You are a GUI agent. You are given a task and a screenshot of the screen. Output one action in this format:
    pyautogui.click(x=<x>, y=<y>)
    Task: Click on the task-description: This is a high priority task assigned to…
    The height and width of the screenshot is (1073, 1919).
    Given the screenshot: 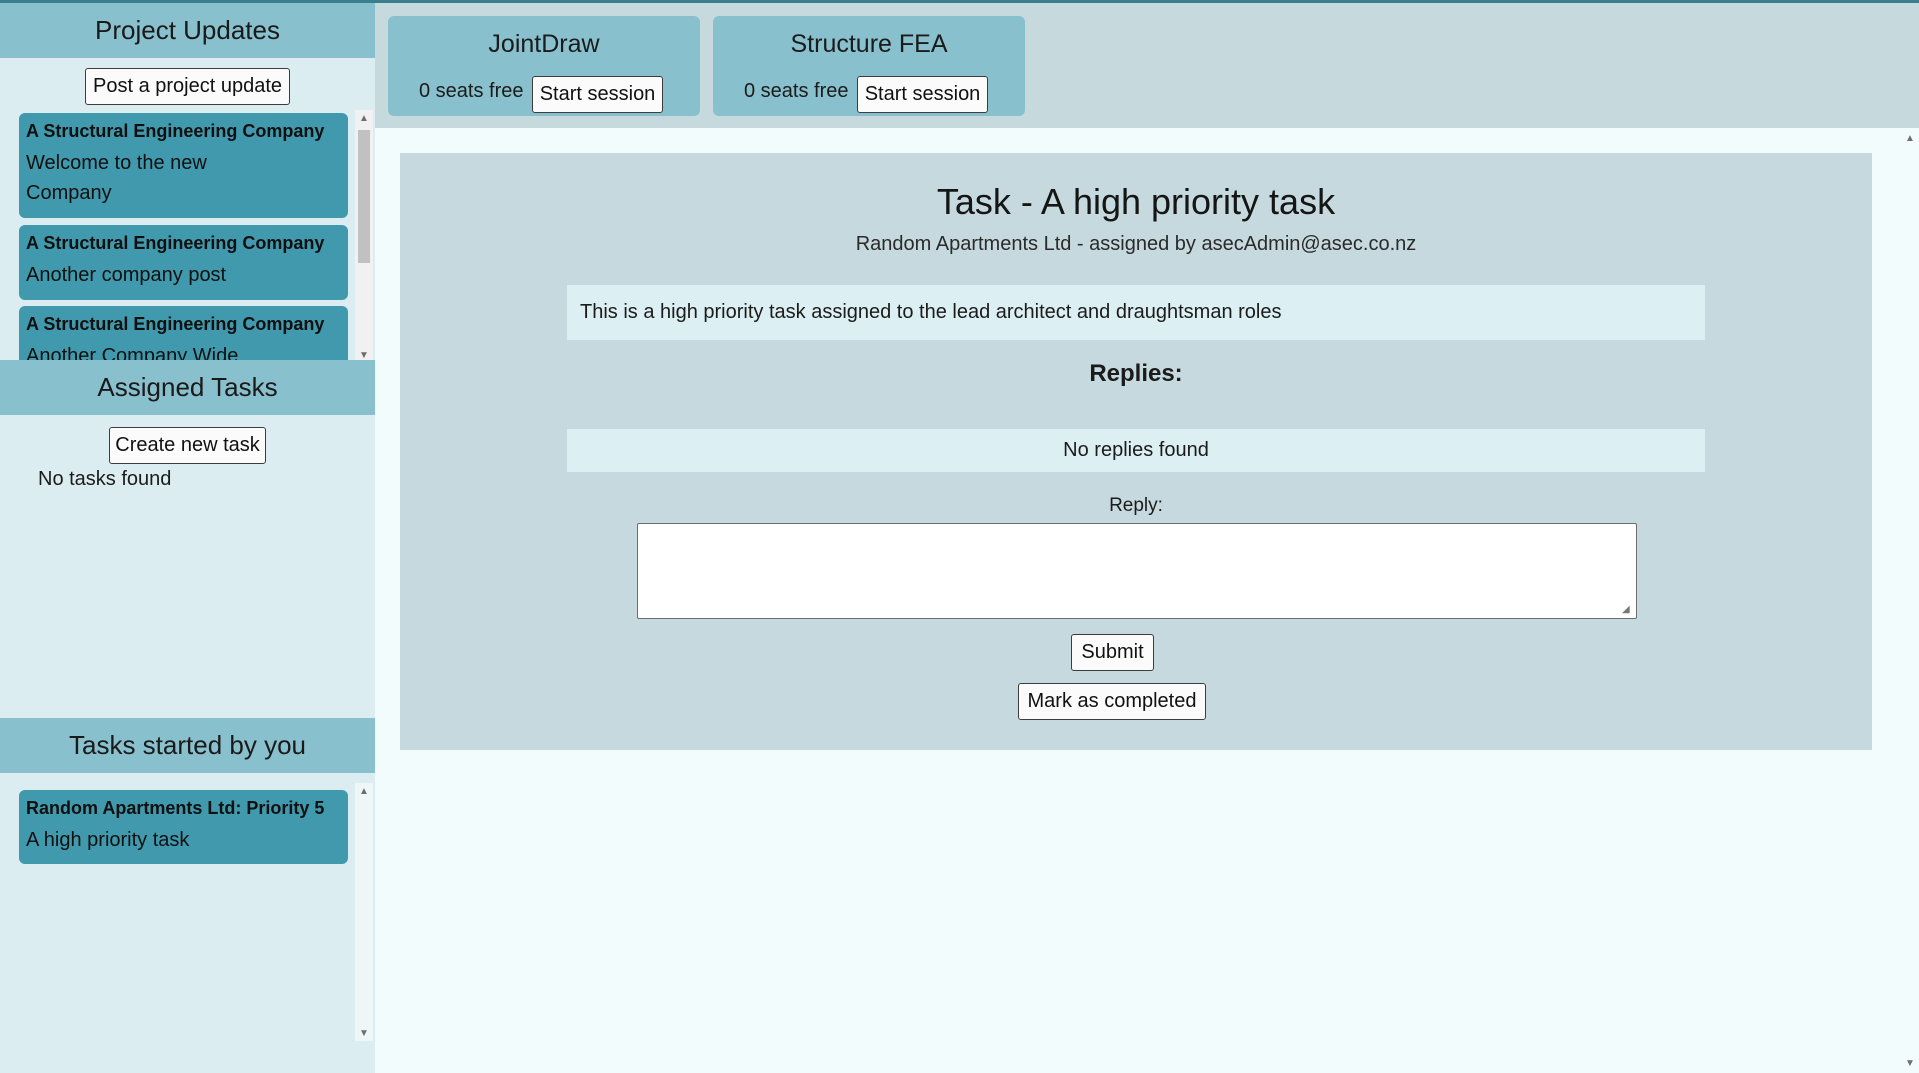 What is the action you would take?
    pyautogui.click(x=1136, y=312)
    